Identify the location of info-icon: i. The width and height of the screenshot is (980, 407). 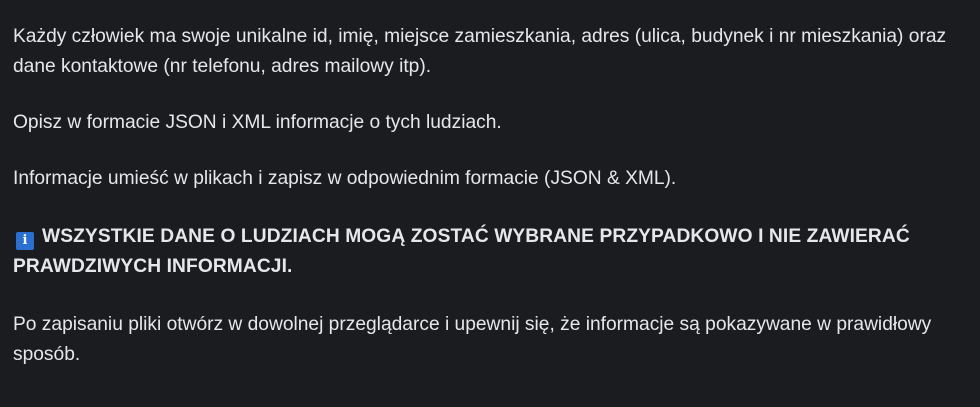
(25, 241).